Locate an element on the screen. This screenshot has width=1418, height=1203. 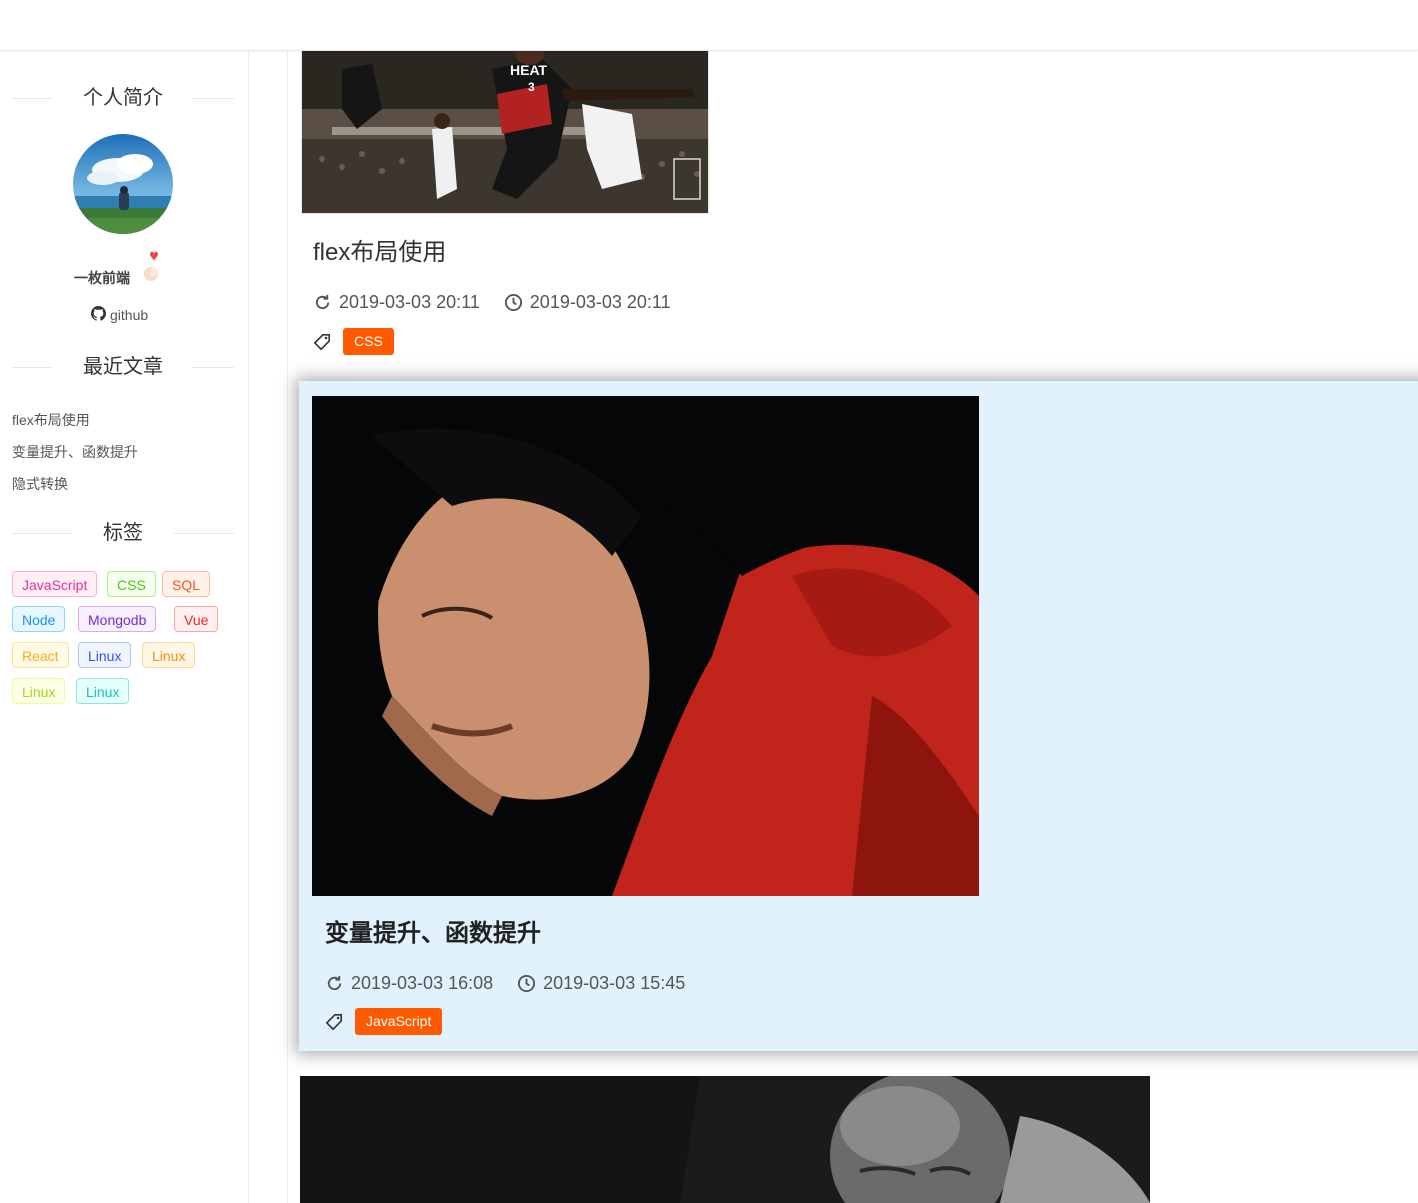
recent-posts-list: flex布局使用 变量提升、函数提升 隐式转换 is located at coordinates (75, 457).